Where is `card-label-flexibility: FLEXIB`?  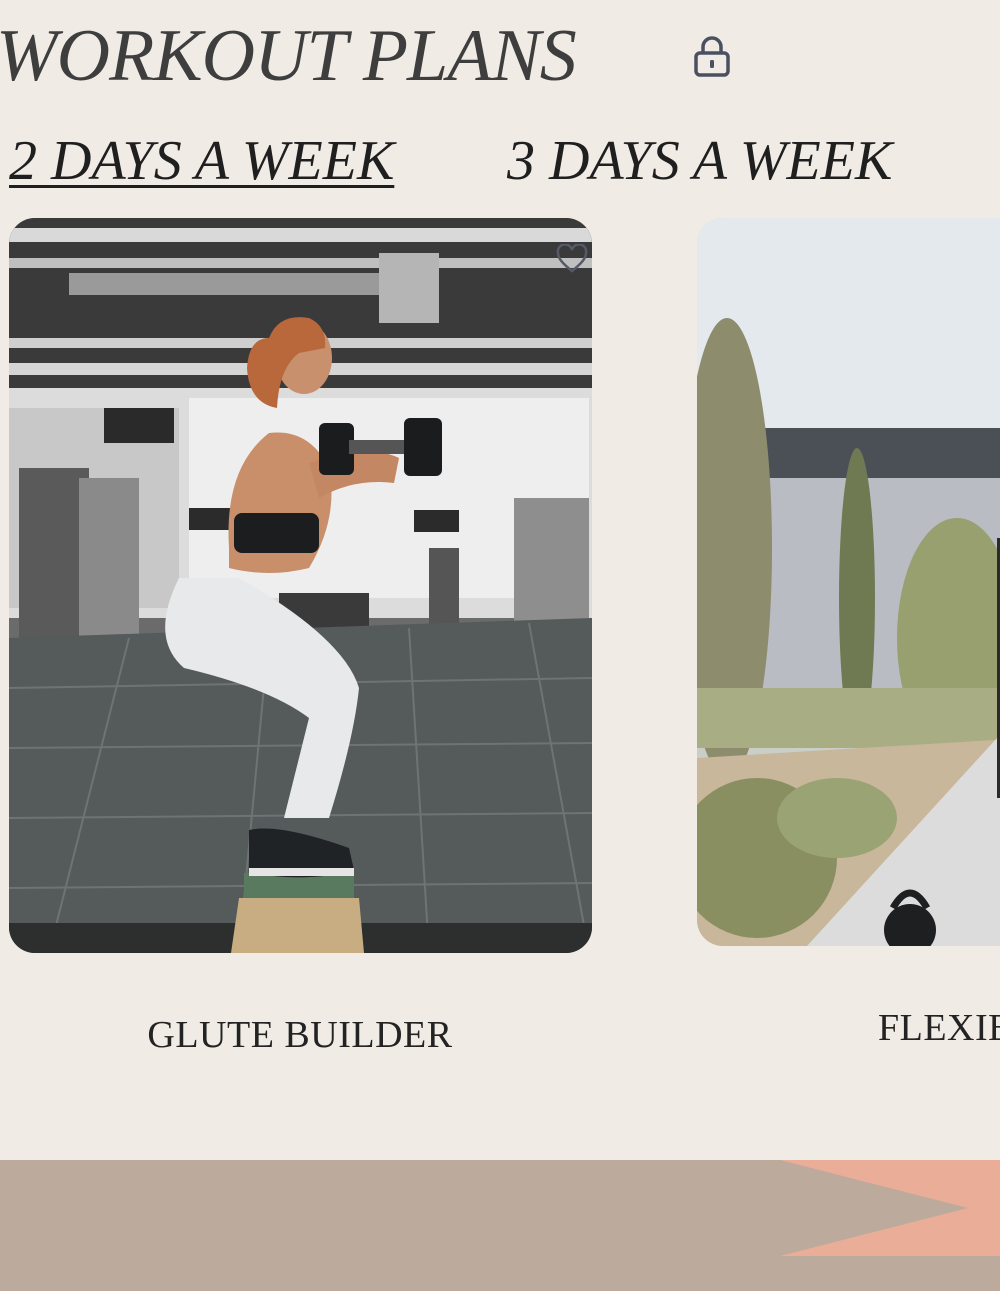
card-label-flexibility: FLEXIB is located at coordinates (939, 1028).